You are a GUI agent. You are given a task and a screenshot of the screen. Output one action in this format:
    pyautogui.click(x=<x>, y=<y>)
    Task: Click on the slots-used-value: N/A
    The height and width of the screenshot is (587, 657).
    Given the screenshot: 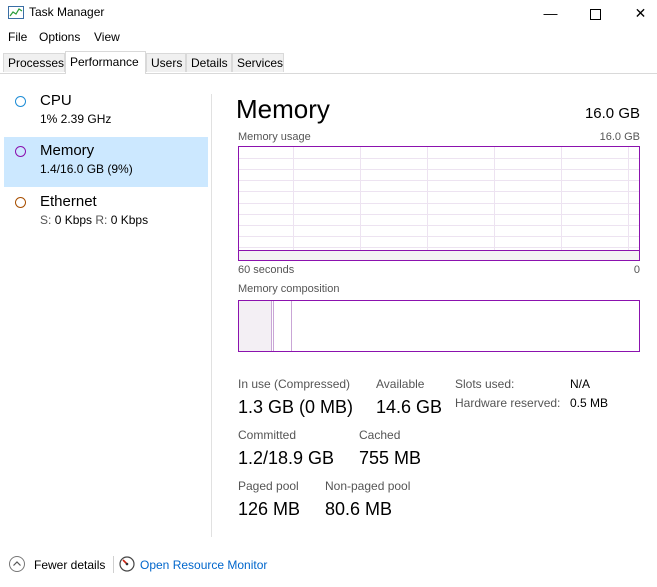 What is the action you would take?
    pyautogui.click(x=580, y=384)
    